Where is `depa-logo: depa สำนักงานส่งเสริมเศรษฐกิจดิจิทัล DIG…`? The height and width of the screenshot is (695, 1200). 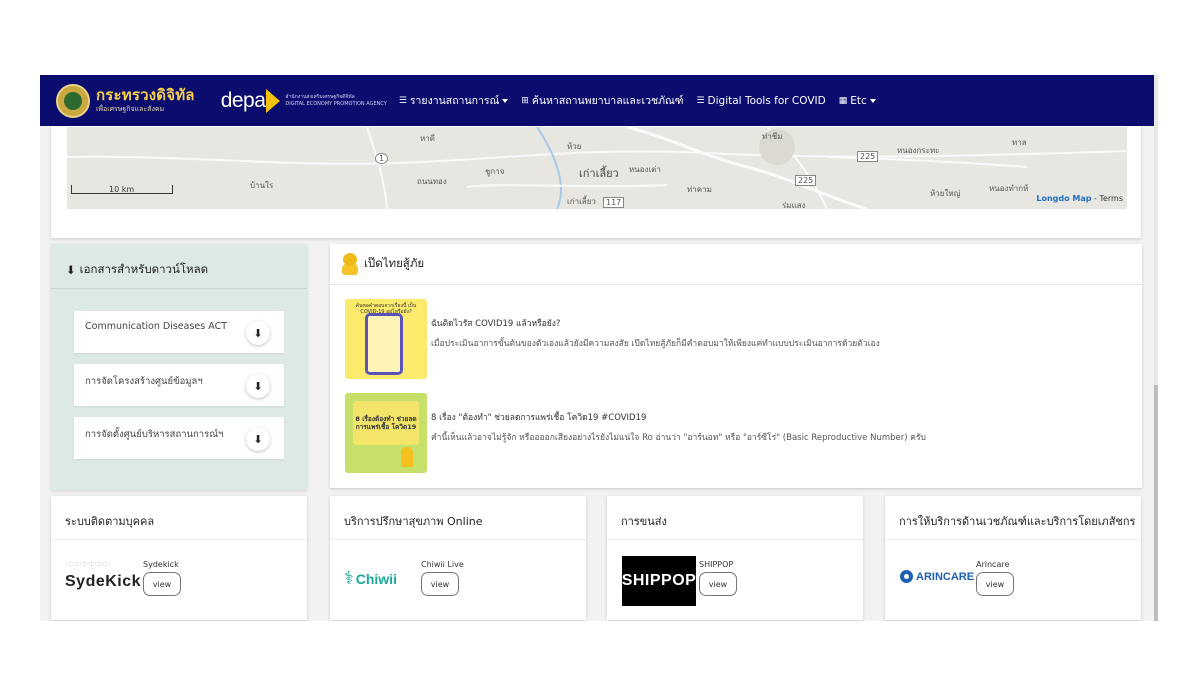 depa-logo: depa สำนักงานส่งเสริมเศรษฐกิจดิจิทัล DIG… is located at coordinates (303, 100).